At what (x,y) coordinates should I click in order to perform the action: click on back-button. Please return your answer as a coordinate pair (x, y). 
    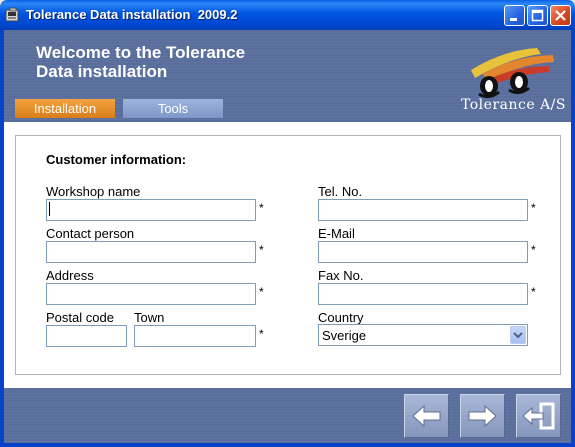
    Looking at the image, I should click on (426, 416).